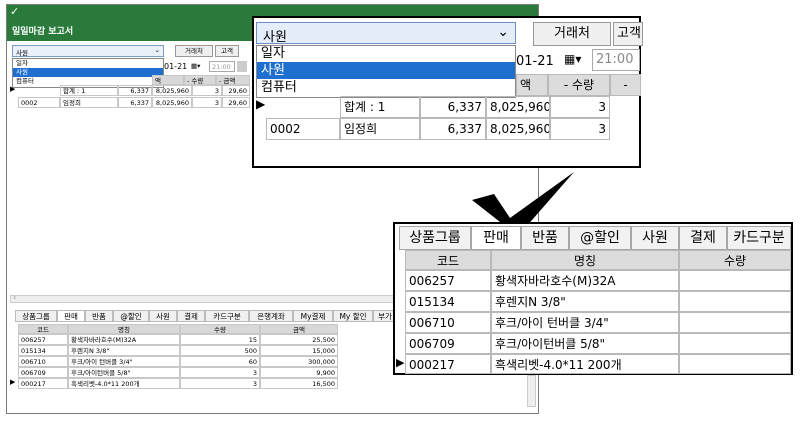  What do you see at coordinates (130, 90) in the screenshot?
I see `table-row: ▶ 합계 : 1 6,337 8,025,960 3 29,60` at bounding box center [130, 90].